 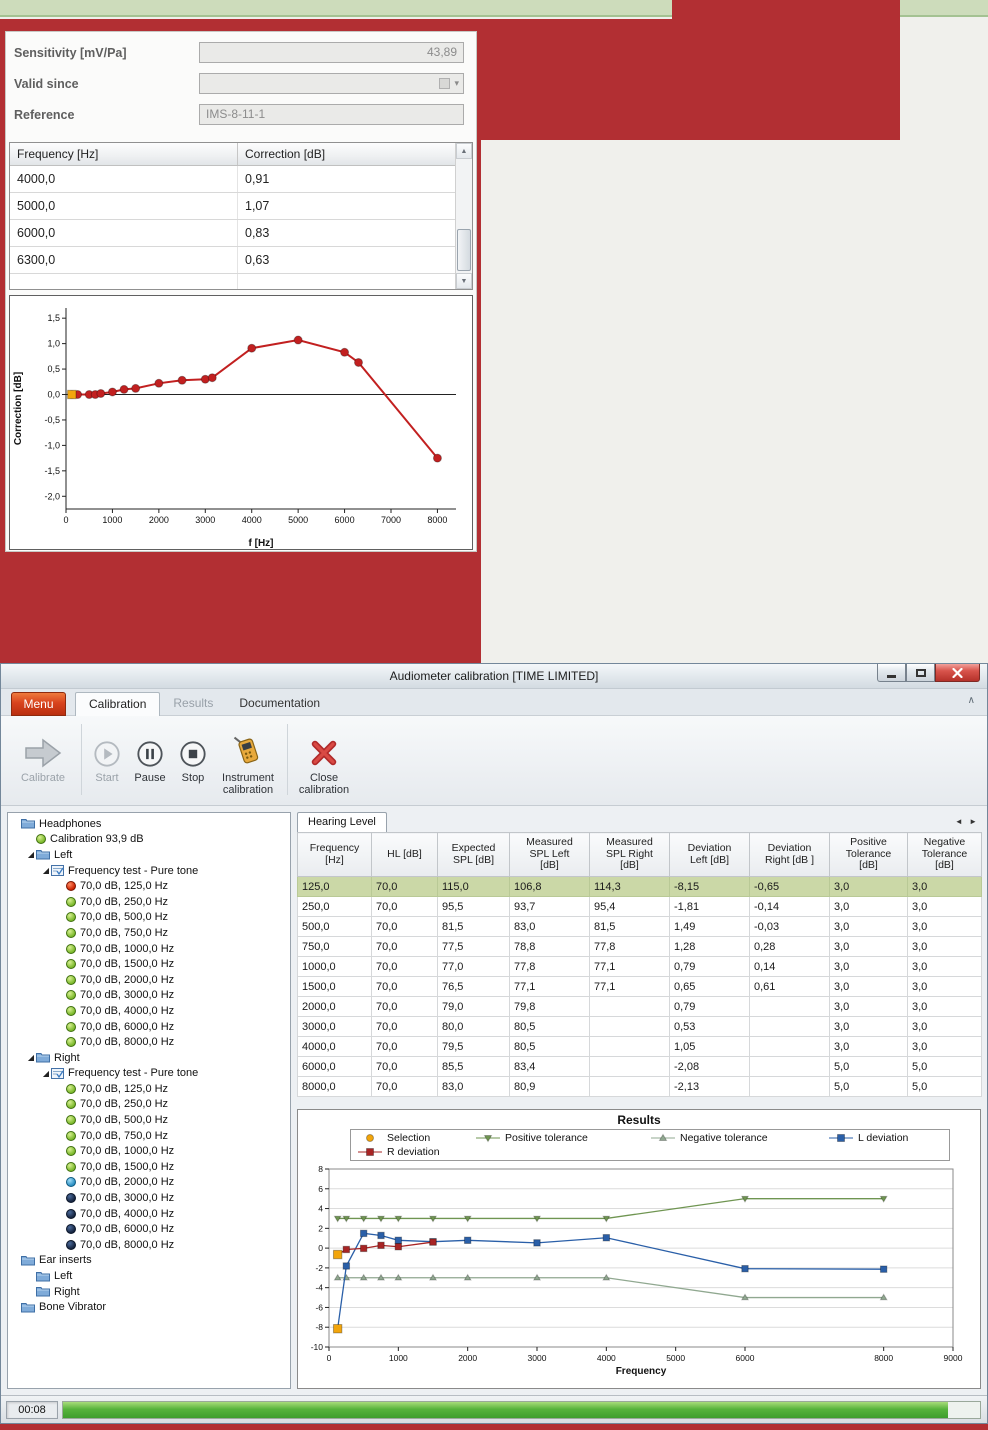 What do you see at coordinates (639, 1046) in the screenshot?
I see `hearing-row: 4000,0 70,0 79,5 80,5 1,05 3,0 3,0` at bounding box center [639, 1046].